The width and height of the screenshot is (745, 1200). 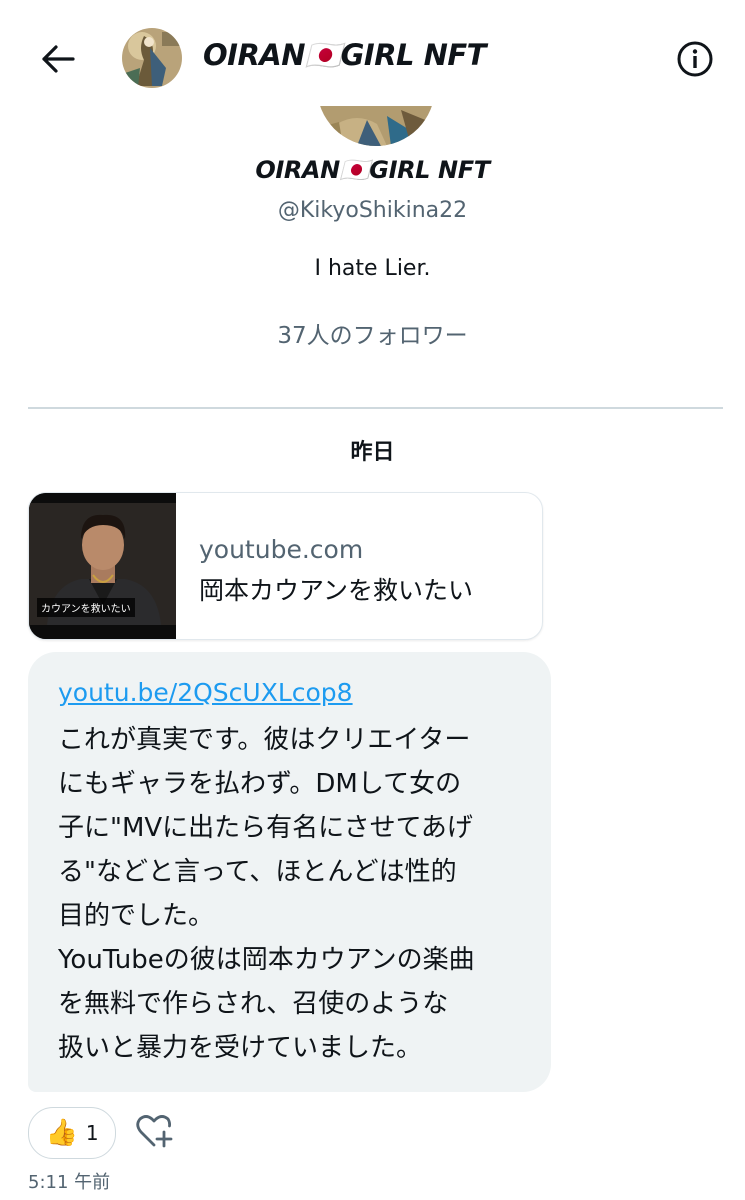 I want to click on message-line: YouTubeの彼は岡本カウアンの楽曲, so click(x=266, y=960).